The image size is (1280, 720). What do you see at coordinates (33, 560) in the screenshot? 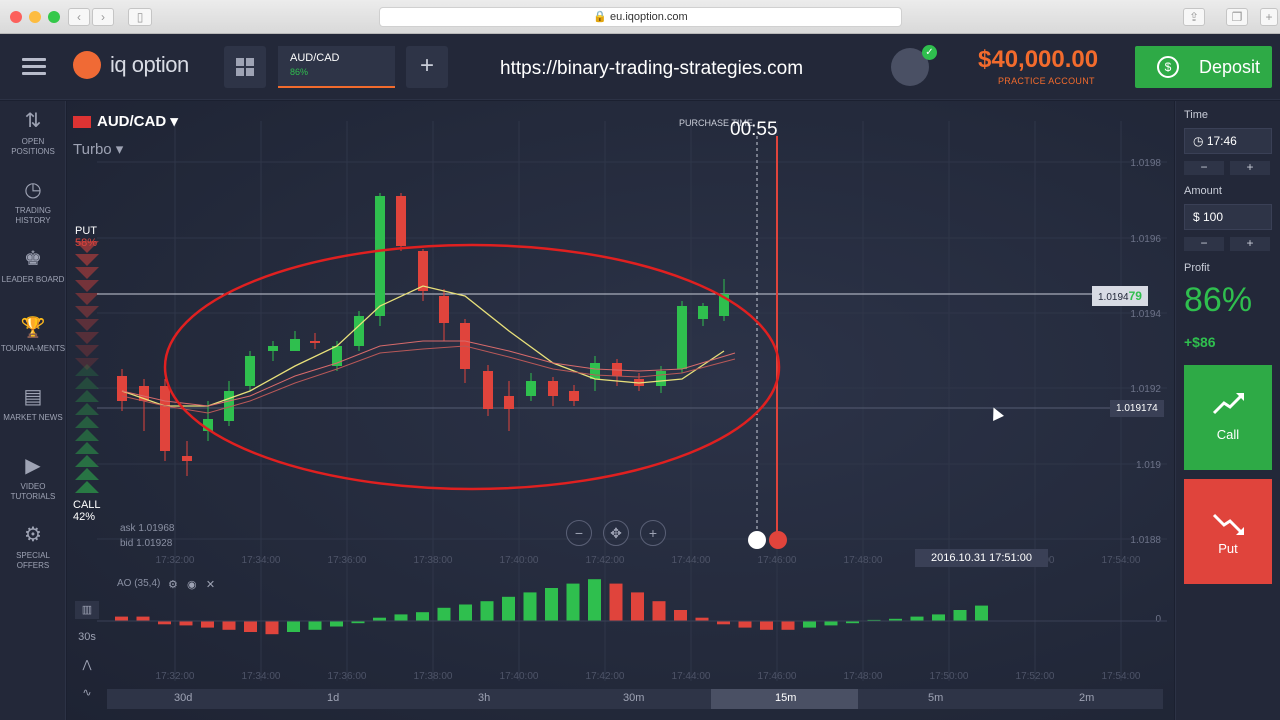
I see `sidebar-item-label: SPECIAL OFFERS` at bounding box center [33, 560].